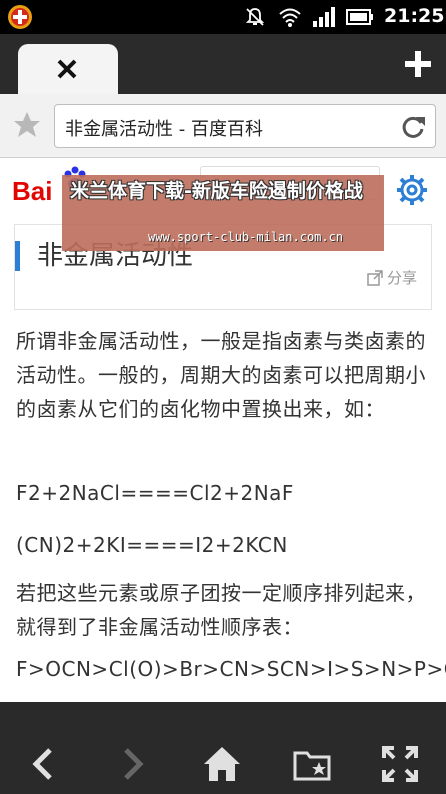 This screenshot has height=794, width=446. Describe the element at coordinates (418, 64) in the screenshot. I see `plus-icon` at that location.